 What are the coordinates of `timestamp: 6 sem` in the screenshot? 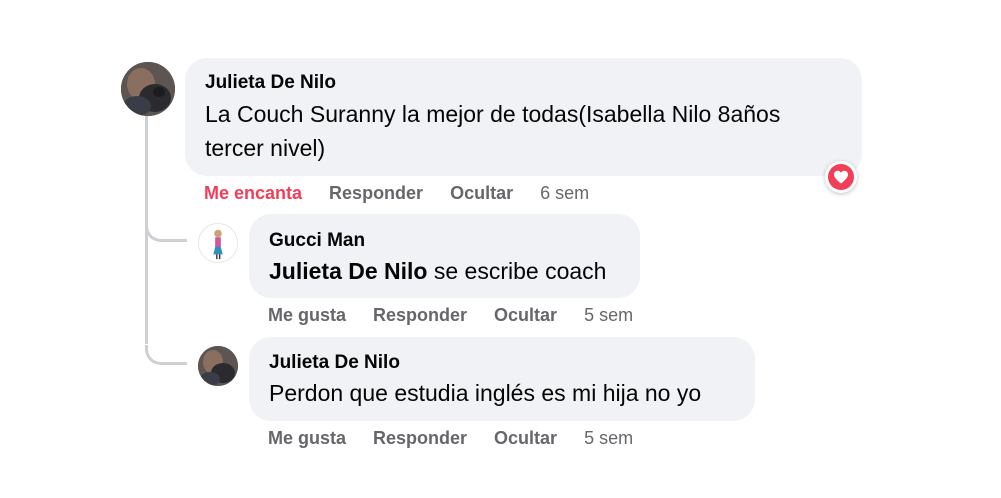 It's located at (564, 193).